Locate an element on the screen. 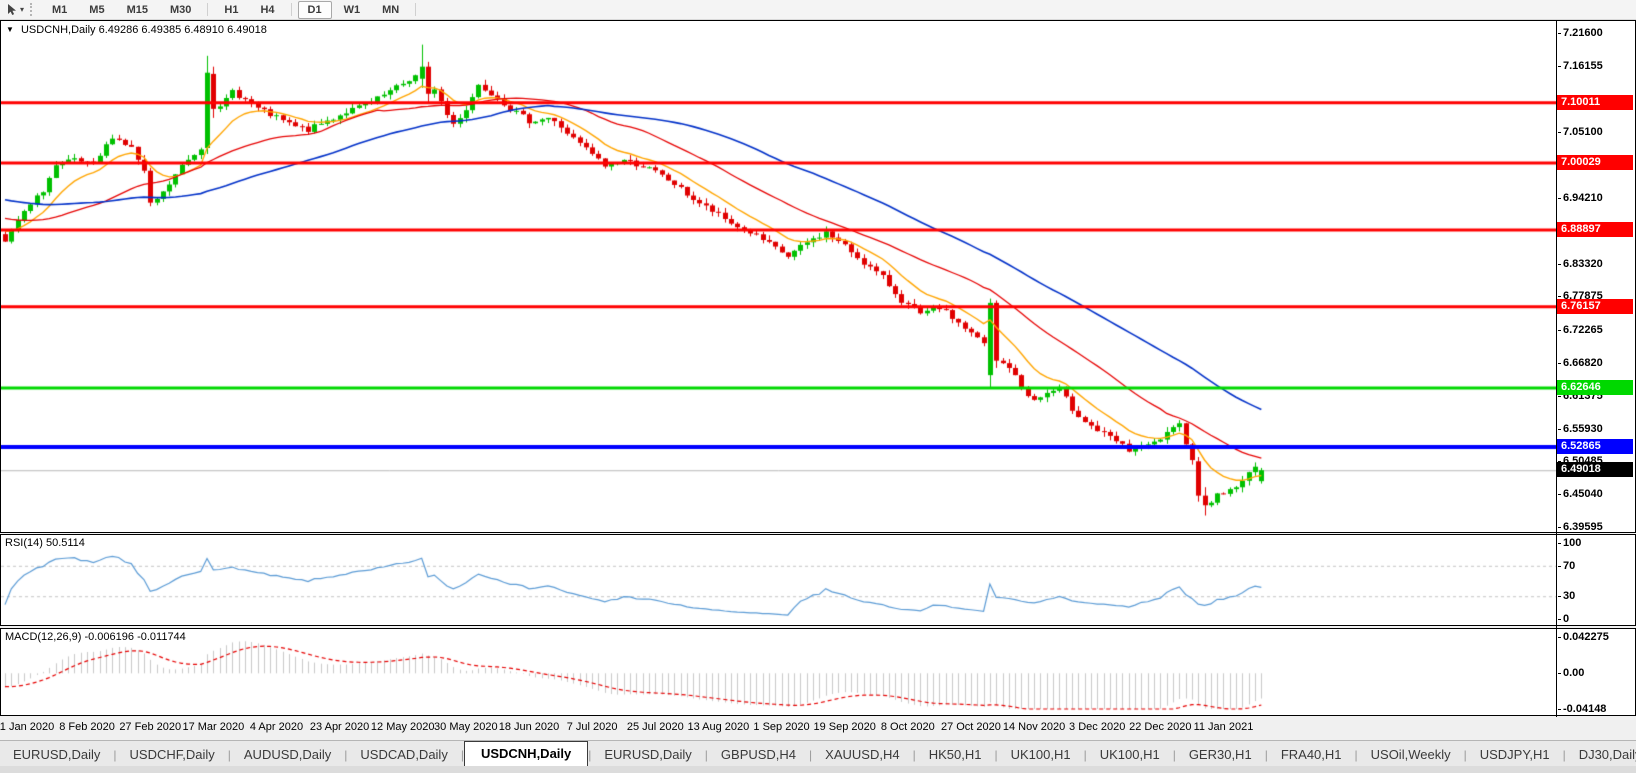 The height and width of the screenshot is (773, 1636). toolbar-gripper is located at coordinates (32, 9).